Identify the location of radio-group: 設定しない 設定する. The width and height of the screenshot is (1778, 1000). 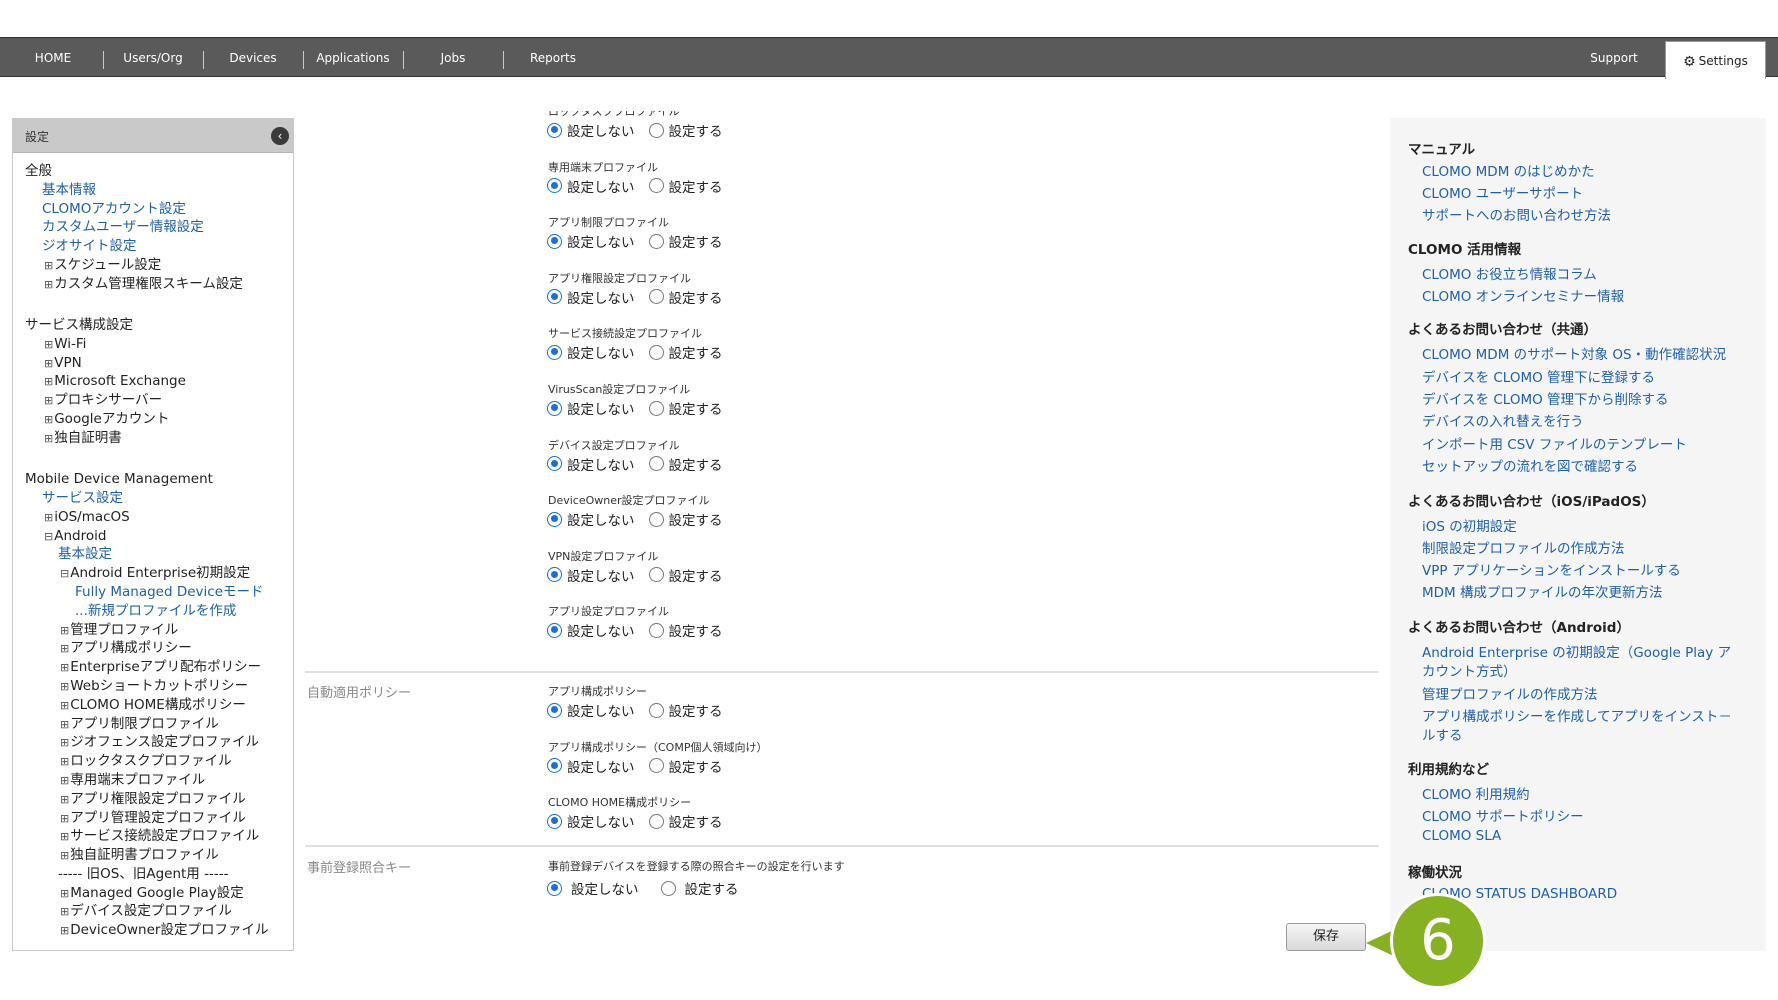
(642, 241).